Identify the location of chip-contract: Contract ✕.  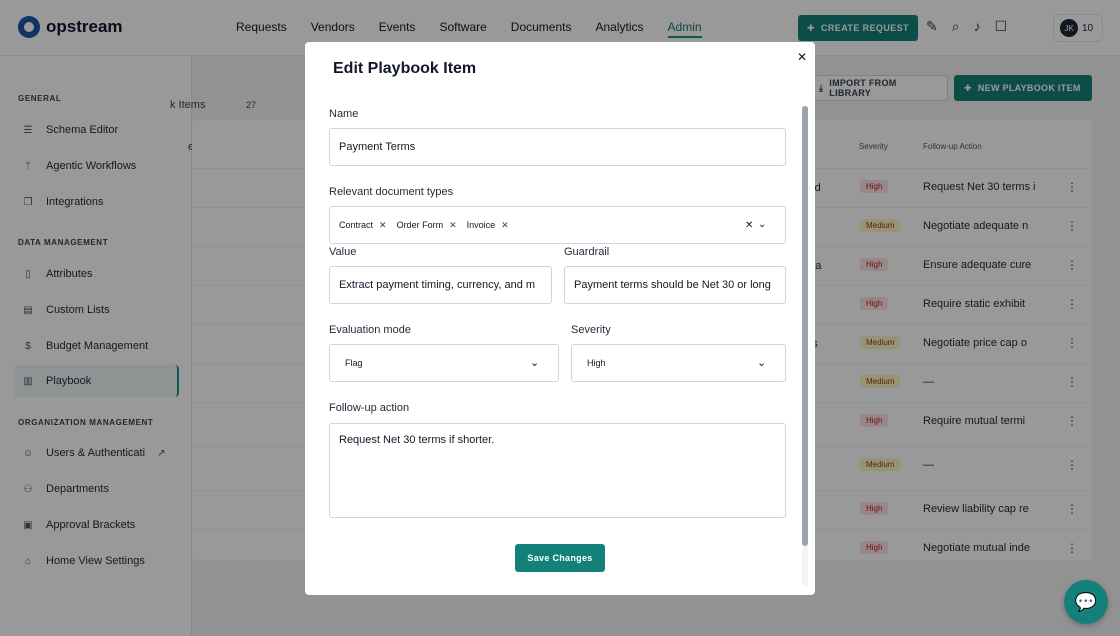
(363, 225).